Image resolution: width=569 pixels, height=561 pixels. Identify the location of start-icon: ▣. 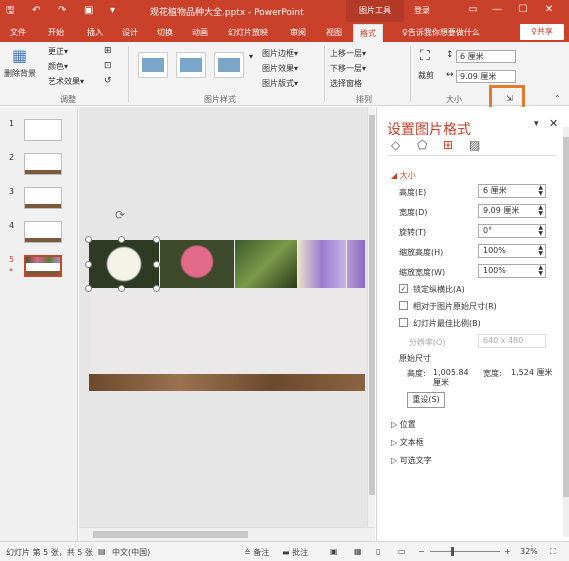
(88, 11).